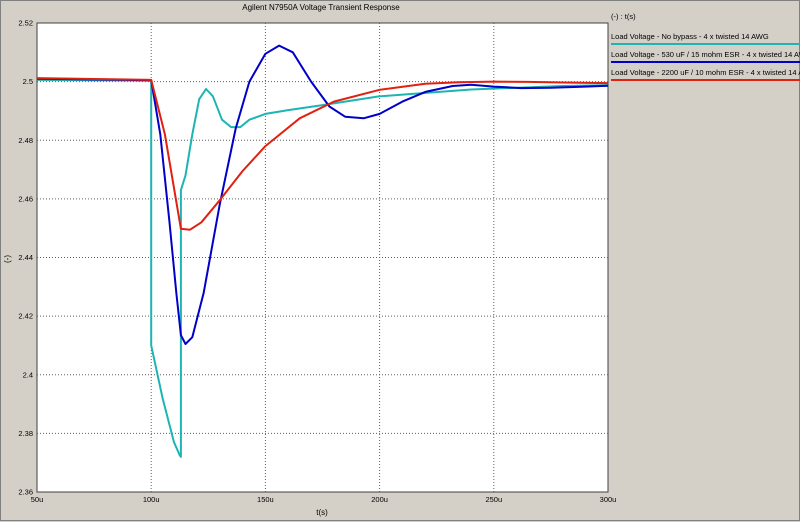  I want to click on x-tick-label: 250u, so click(493, 499).